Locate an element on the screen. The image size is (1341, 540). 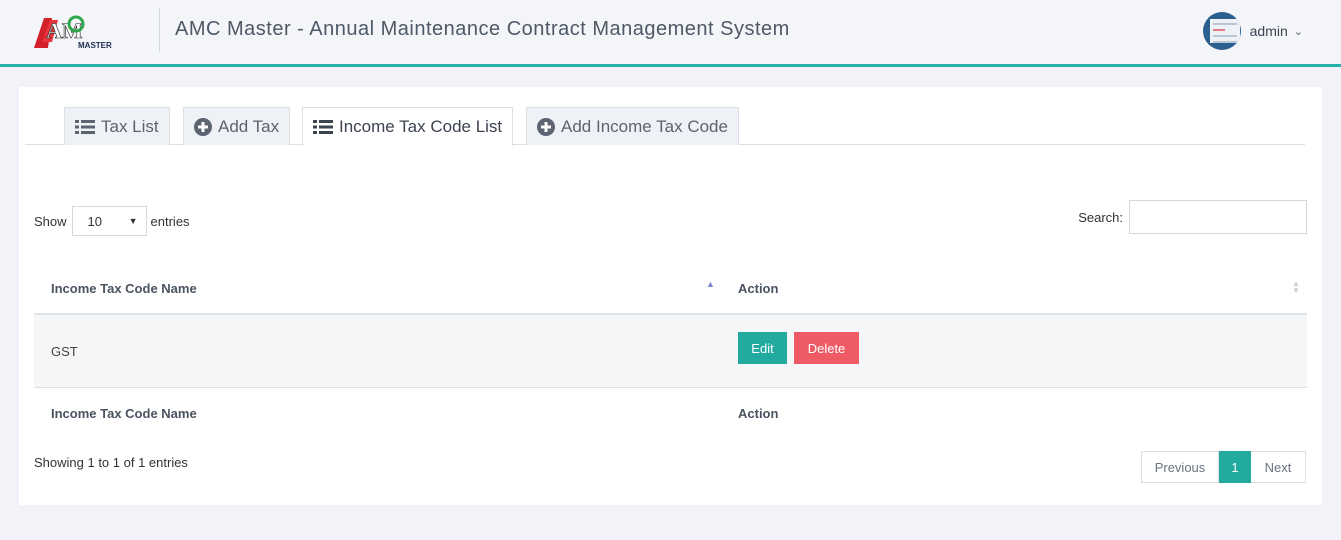
delete-button: Delete is located at coordinates (826, 348).